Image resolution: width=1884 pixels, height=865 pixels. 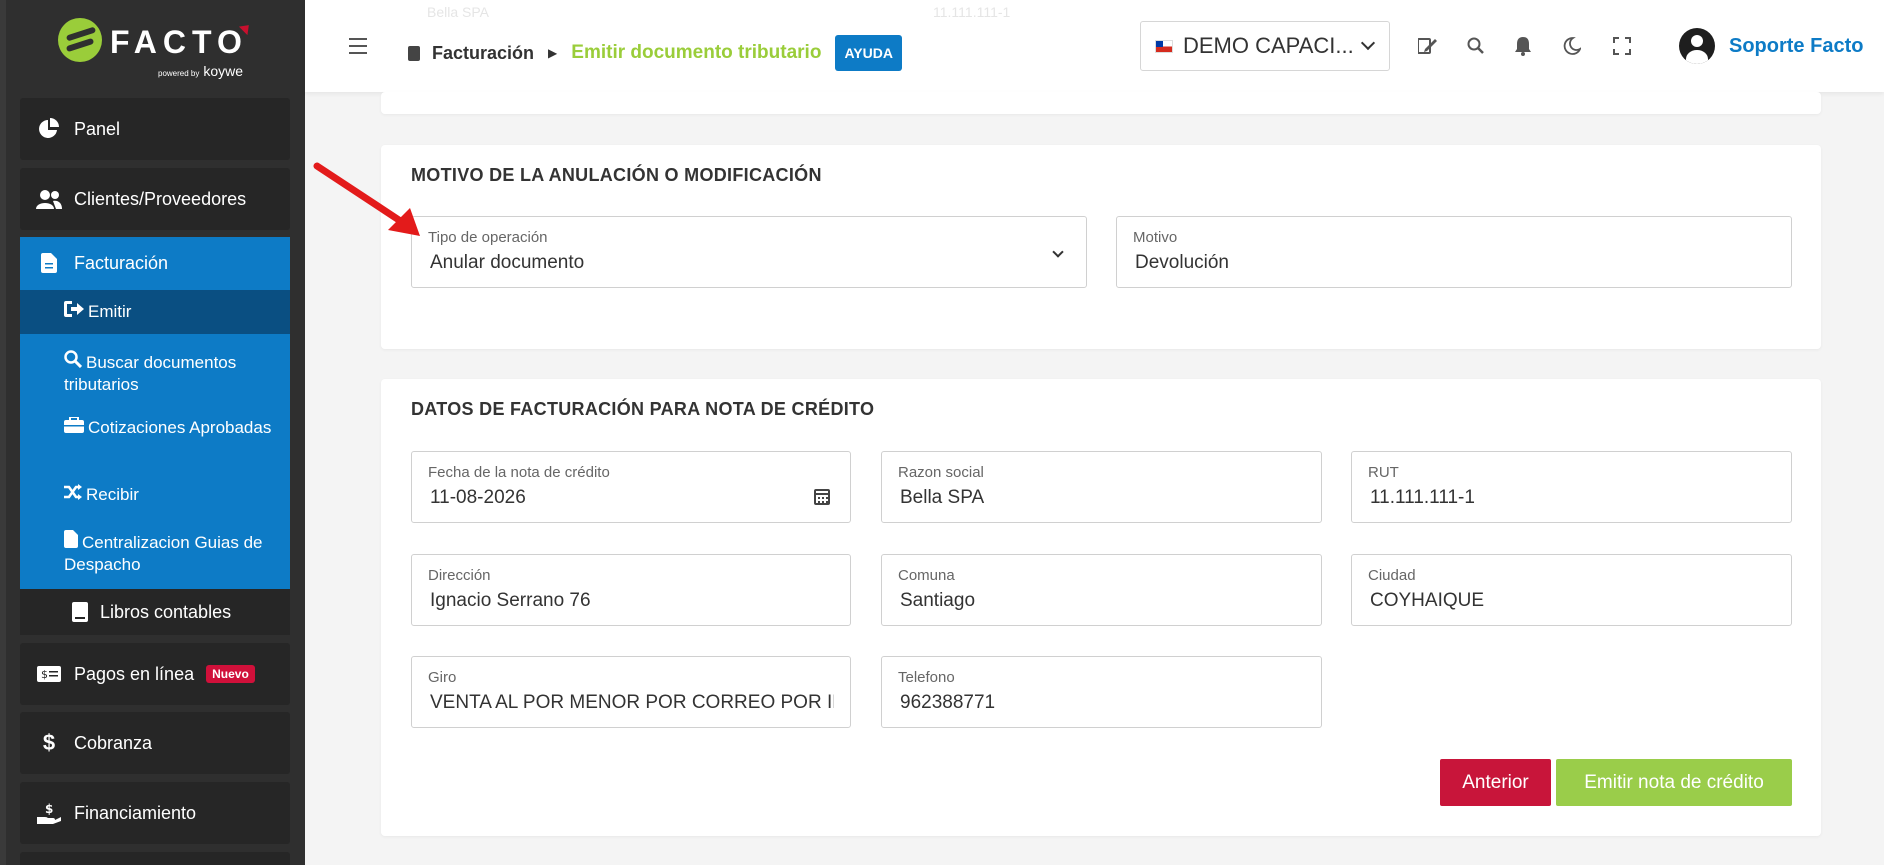 I want to click on sidebar-item-label: Cobranza, so click(x=113, y=742).